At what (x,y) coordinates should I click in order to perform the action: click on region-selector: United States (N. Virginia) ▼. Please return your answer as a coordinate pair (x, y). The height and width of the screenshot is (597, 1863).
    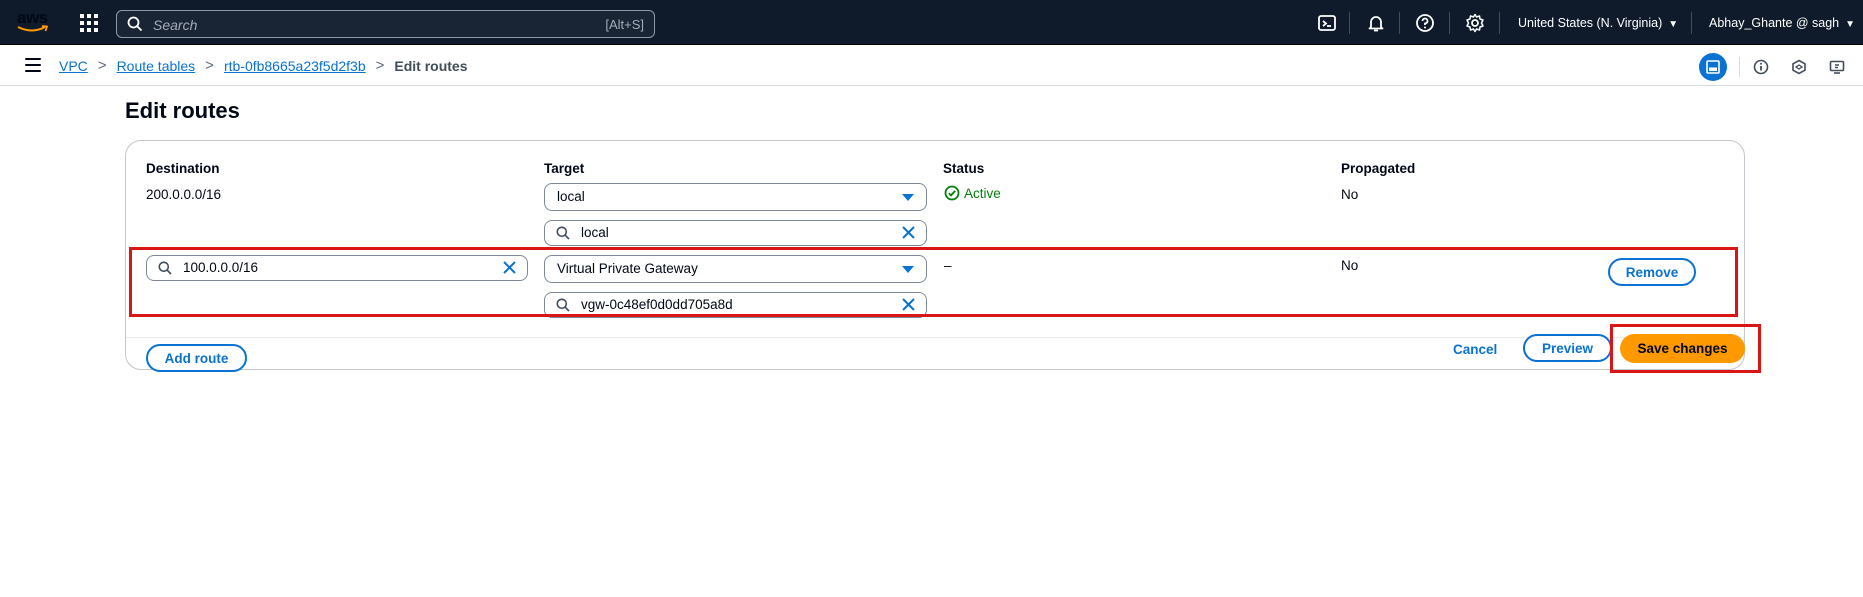
    Looking at the image, I should click on (1598, 23).